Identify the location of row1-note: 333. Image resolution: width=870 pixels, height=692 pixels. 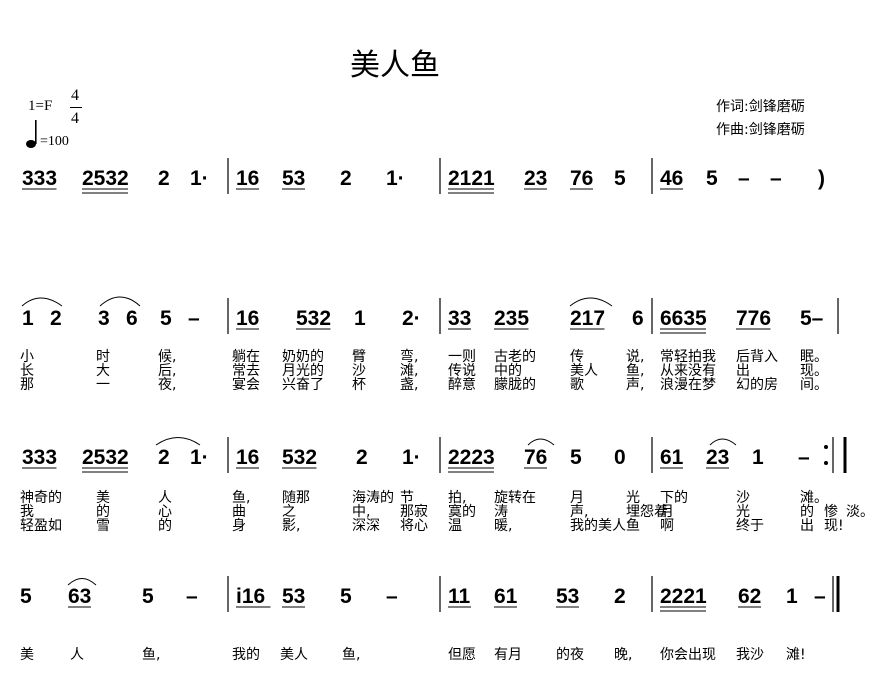
(39, 178).